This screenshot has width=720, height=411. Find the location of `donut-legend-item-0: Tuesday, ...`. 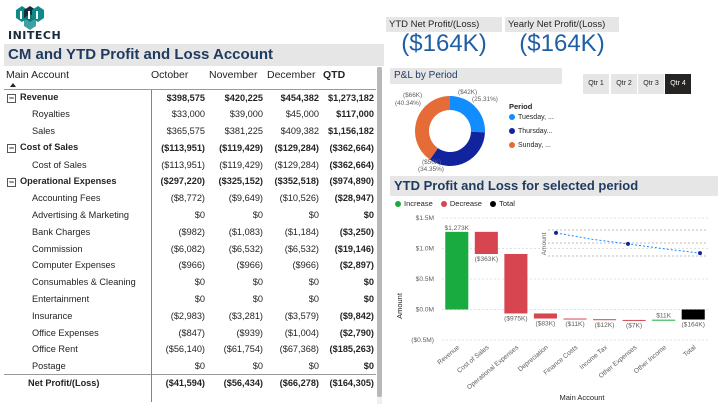

donut-legend-item-0: Tuesday, ... is located at coordinates (531, 117).